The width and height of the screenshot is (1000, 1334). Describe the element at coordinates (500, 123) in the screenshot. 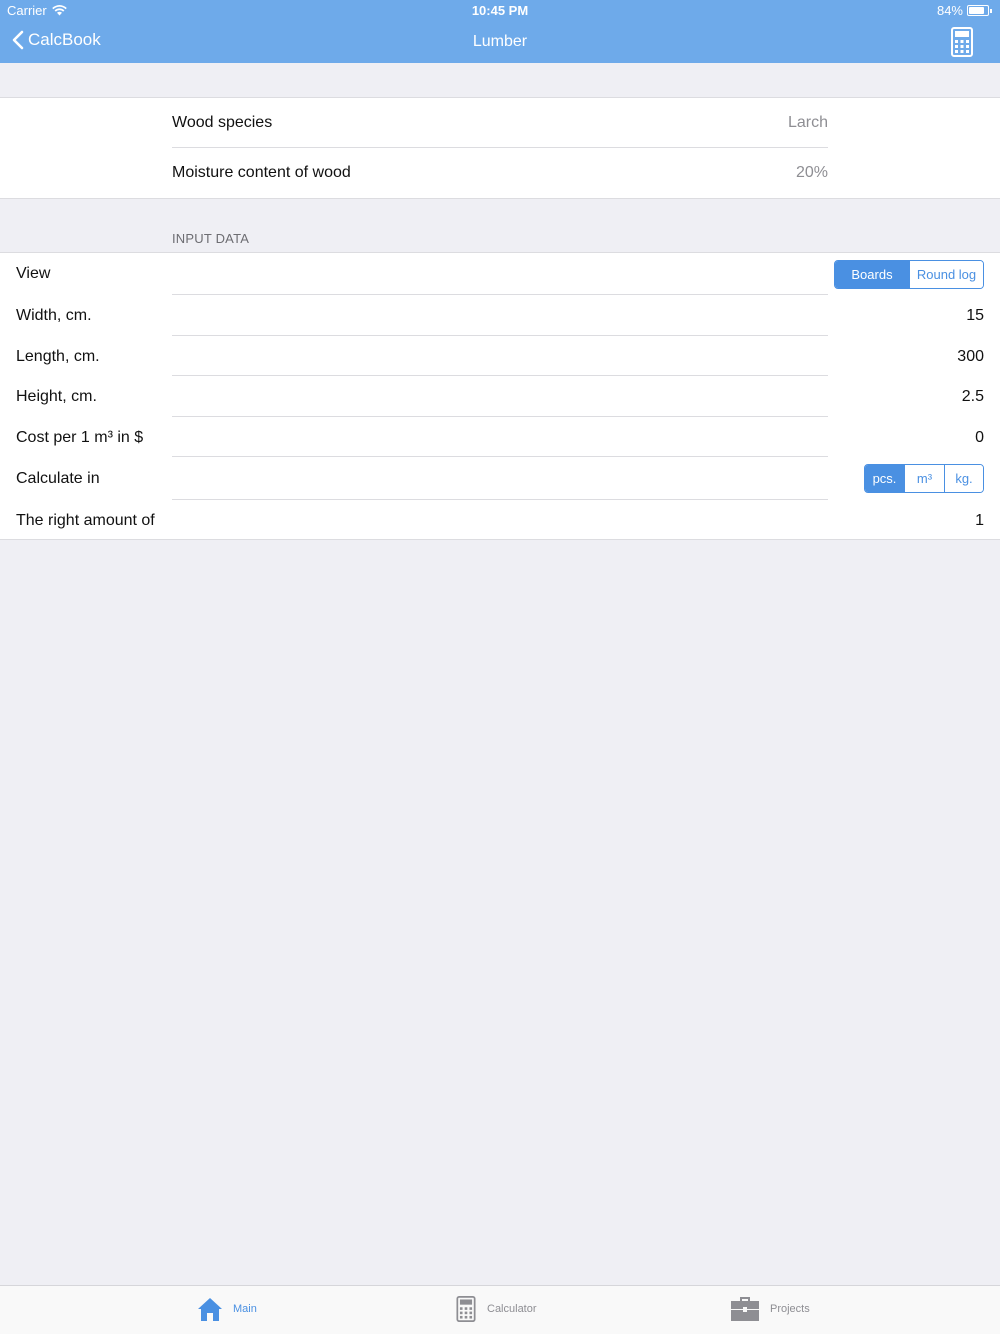

I see `wood-species-row: Wood species Larch` at that location.